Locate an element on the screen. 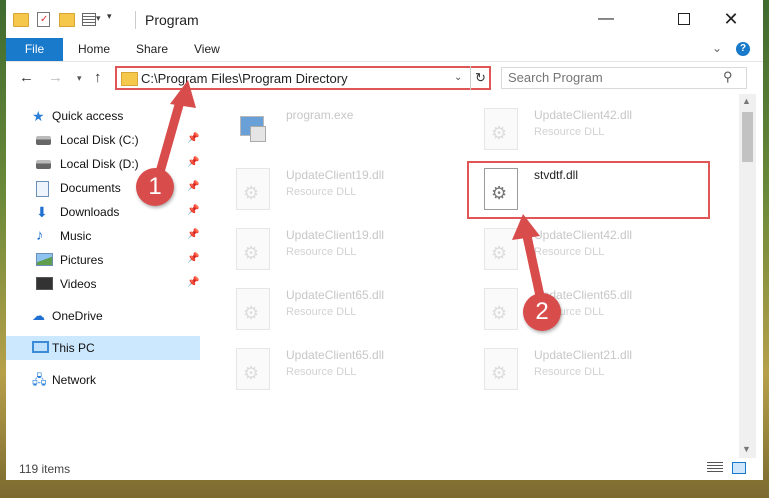 The image size is (769, 498). pictures-icon is located at coordinates (44, 259).